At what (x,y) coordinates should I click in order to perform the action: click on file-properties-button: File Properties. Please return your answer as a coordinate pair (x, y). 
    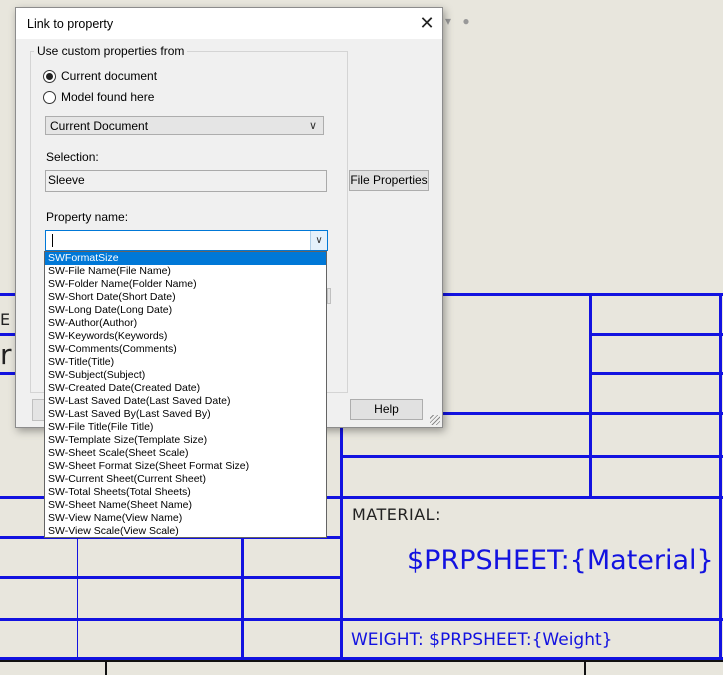
    Looking at the image, I should click on (389, 180).